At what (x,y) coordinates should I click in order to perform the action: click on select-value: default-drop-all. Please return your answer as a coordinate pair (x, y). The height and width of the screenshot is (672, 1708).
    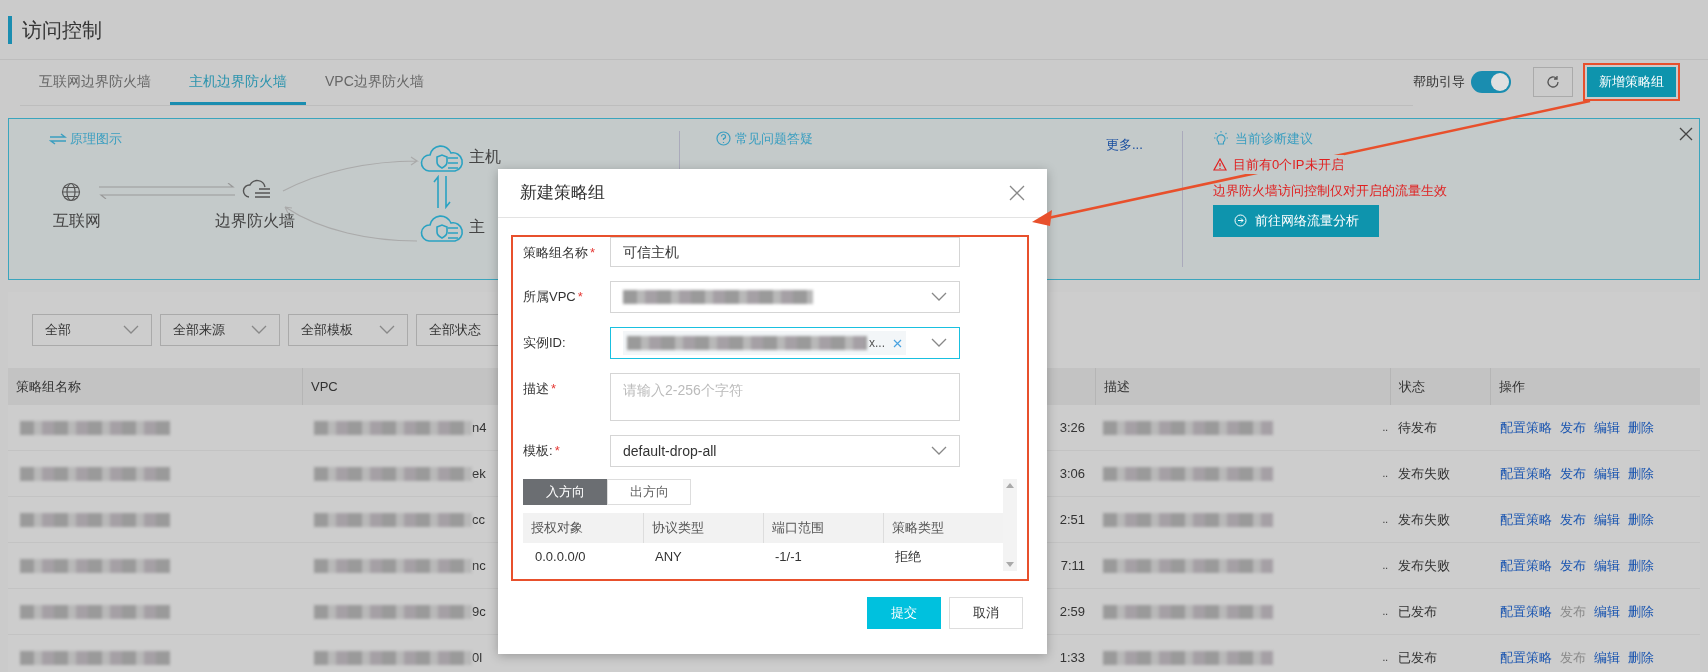
    Looking at the image, I should click on (670, 451).